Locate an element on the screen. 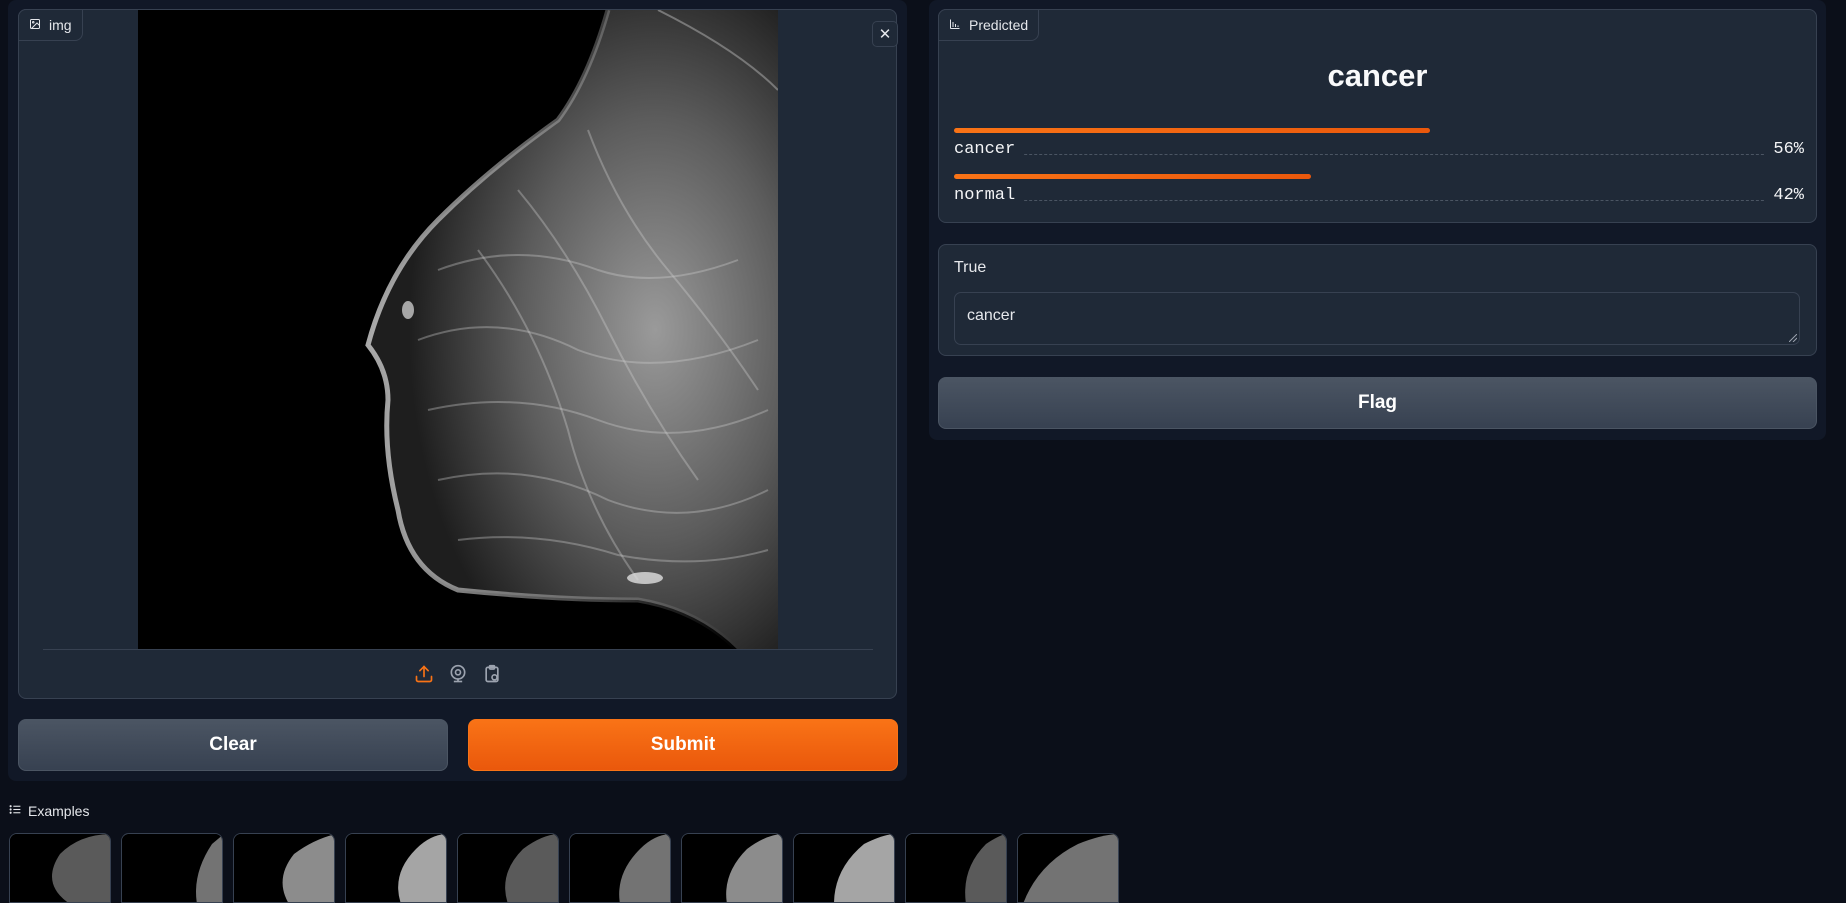 The width and height of the screenshot is (1846, 903). image-block-label-text: img is located at coordinates (60, 25).